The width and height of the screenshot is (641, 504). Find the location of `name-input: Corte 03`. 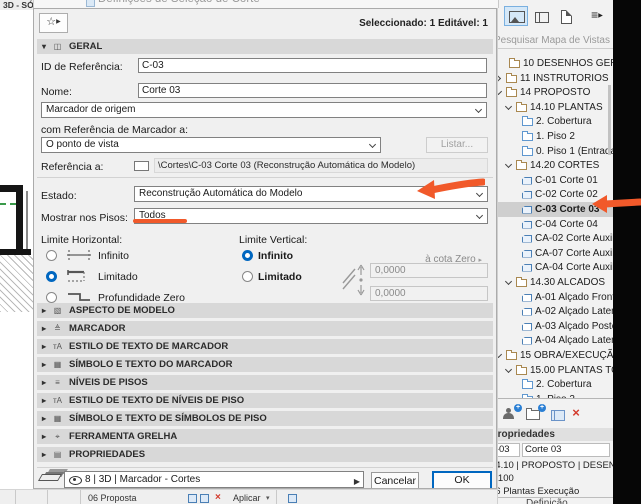

name-input: Corte 03 is located at coordinates (312, 90).